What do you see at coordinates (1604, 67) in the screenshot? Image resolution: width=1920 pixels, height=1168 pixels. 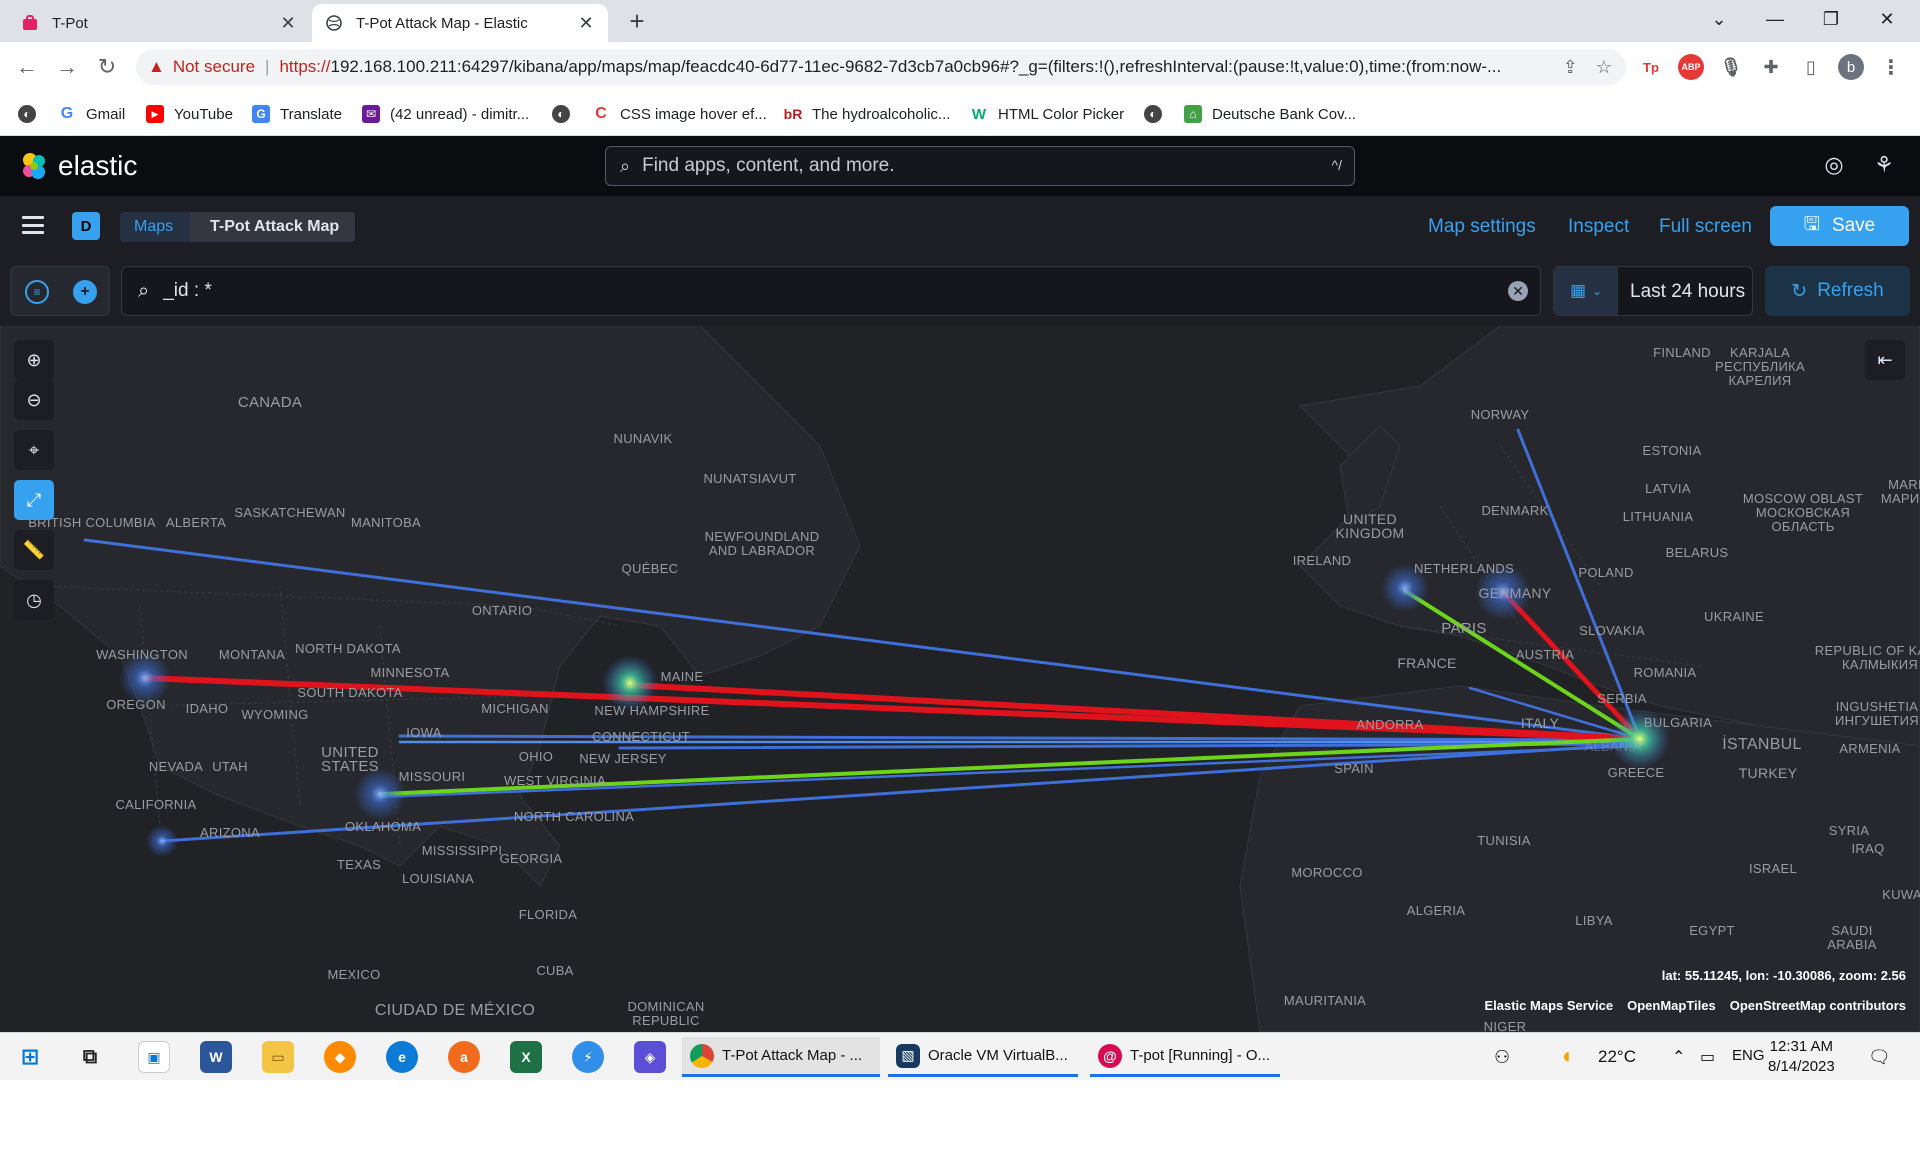 I see `bookmark-star-icon: ☆` at bounding box center [1604, 67].